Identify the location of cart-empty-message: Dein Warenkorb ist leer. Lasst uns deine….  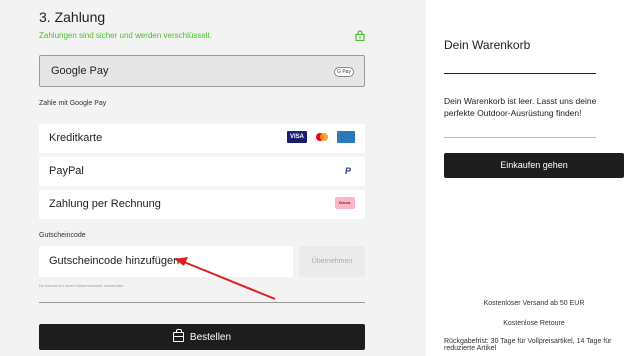
(520, 107).